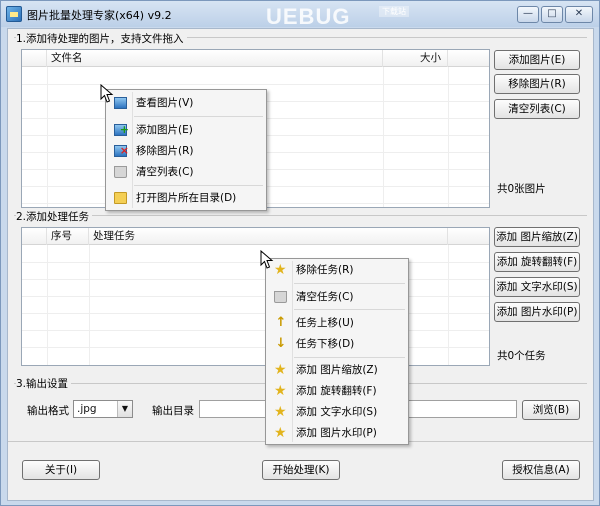 This screenshot has width=600, height=506. What do you see at coordinates (521, 356) in the screenshot?
I see `task-count: 共0个任务` at bounding box center [521, 356].